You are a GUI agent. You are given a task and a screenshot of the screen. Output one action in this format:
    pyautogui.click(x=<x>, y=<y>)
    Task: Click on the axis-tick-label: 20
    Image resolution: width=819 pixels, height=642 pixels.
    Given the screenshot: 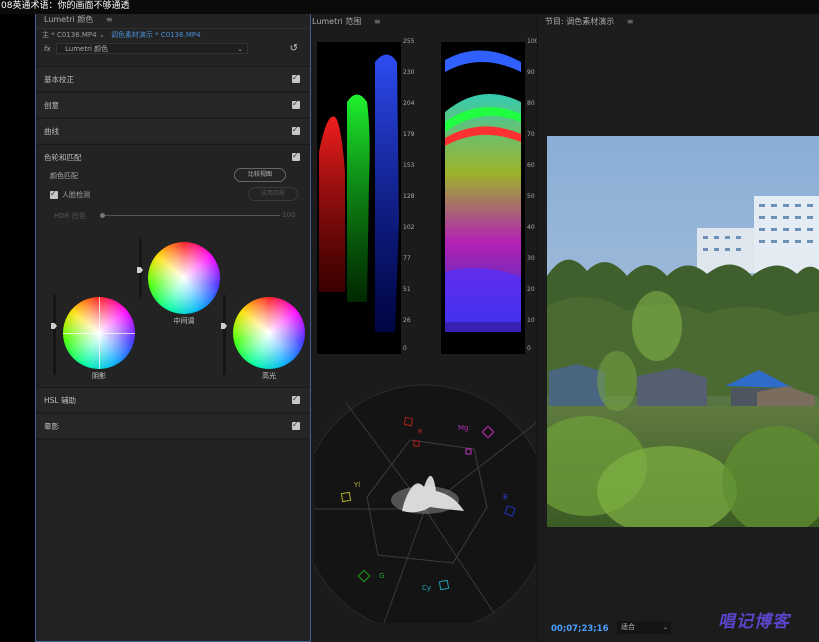 What is the action you would take?
    pyautogui.click(x=531, y=289)
    